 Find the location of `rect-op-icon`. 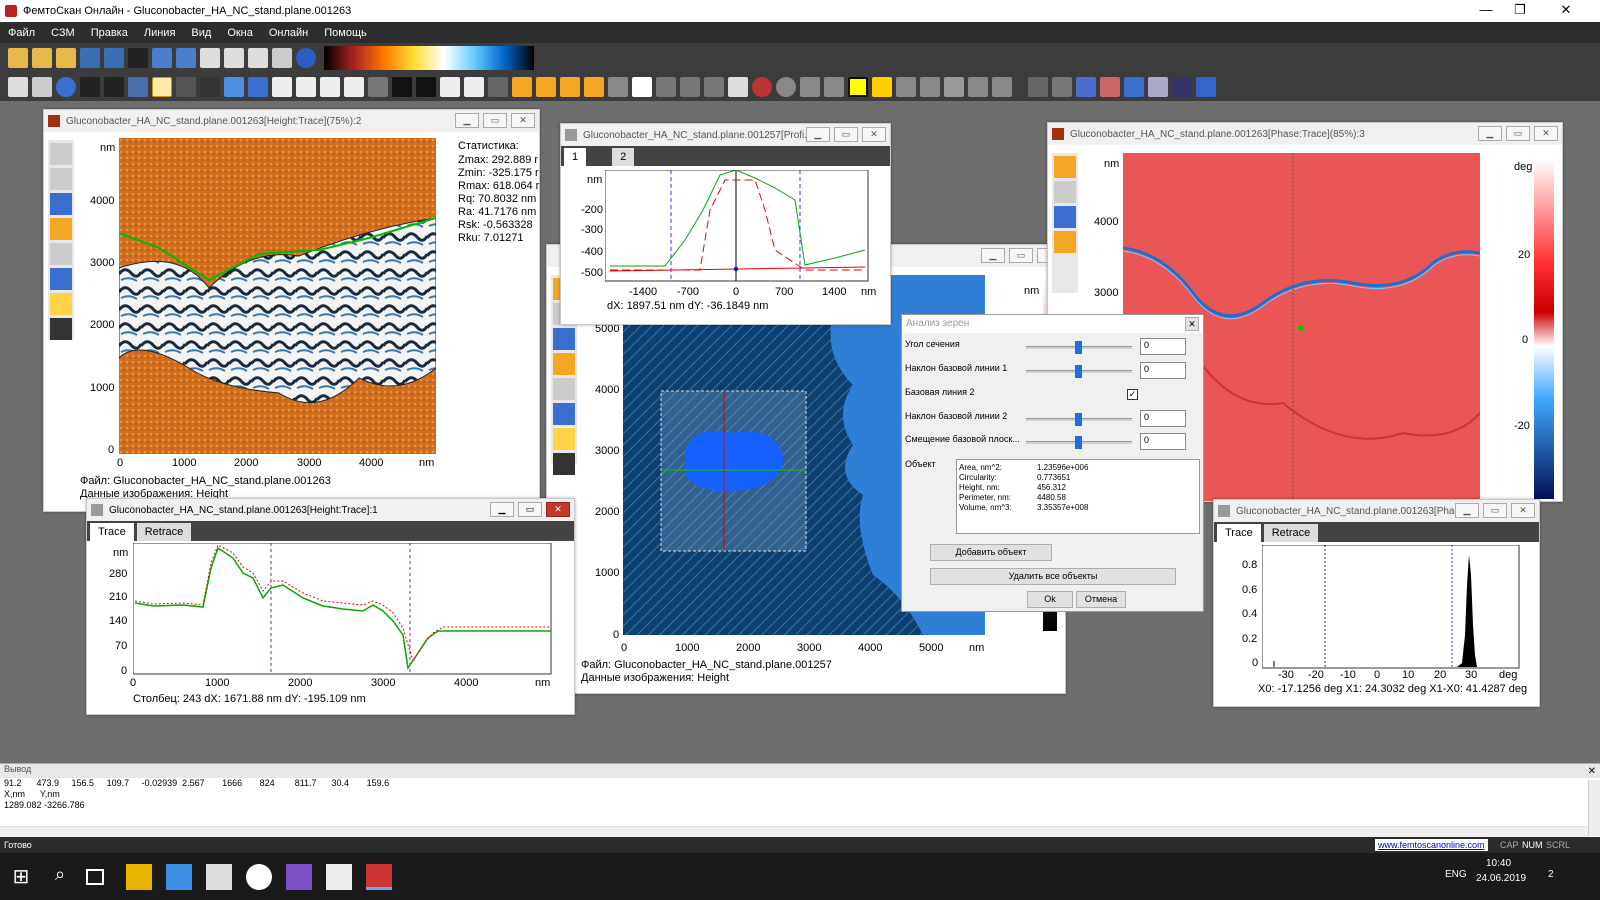

rect-op-icon is located at coordinates (570, 87).